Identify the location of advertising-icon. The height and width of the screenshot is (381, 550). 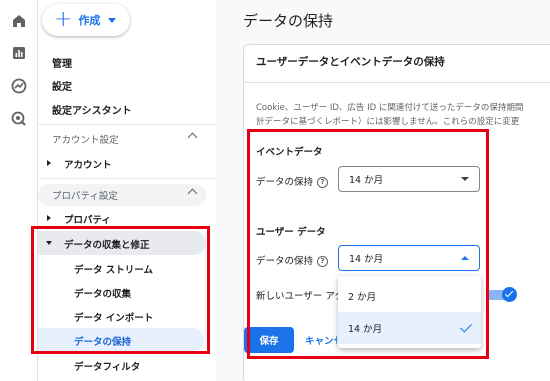
(19, 119).